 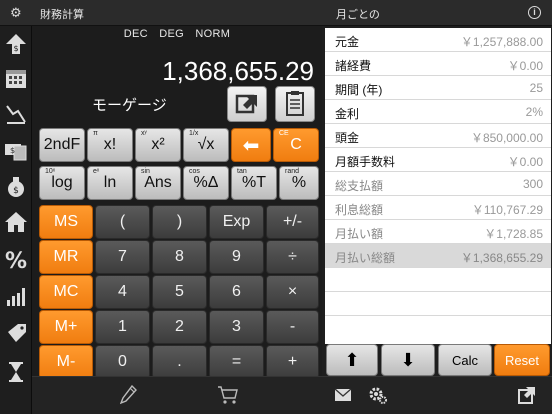 I want to click on display-value: 1,368,655.29, so click(x=238, y=71).